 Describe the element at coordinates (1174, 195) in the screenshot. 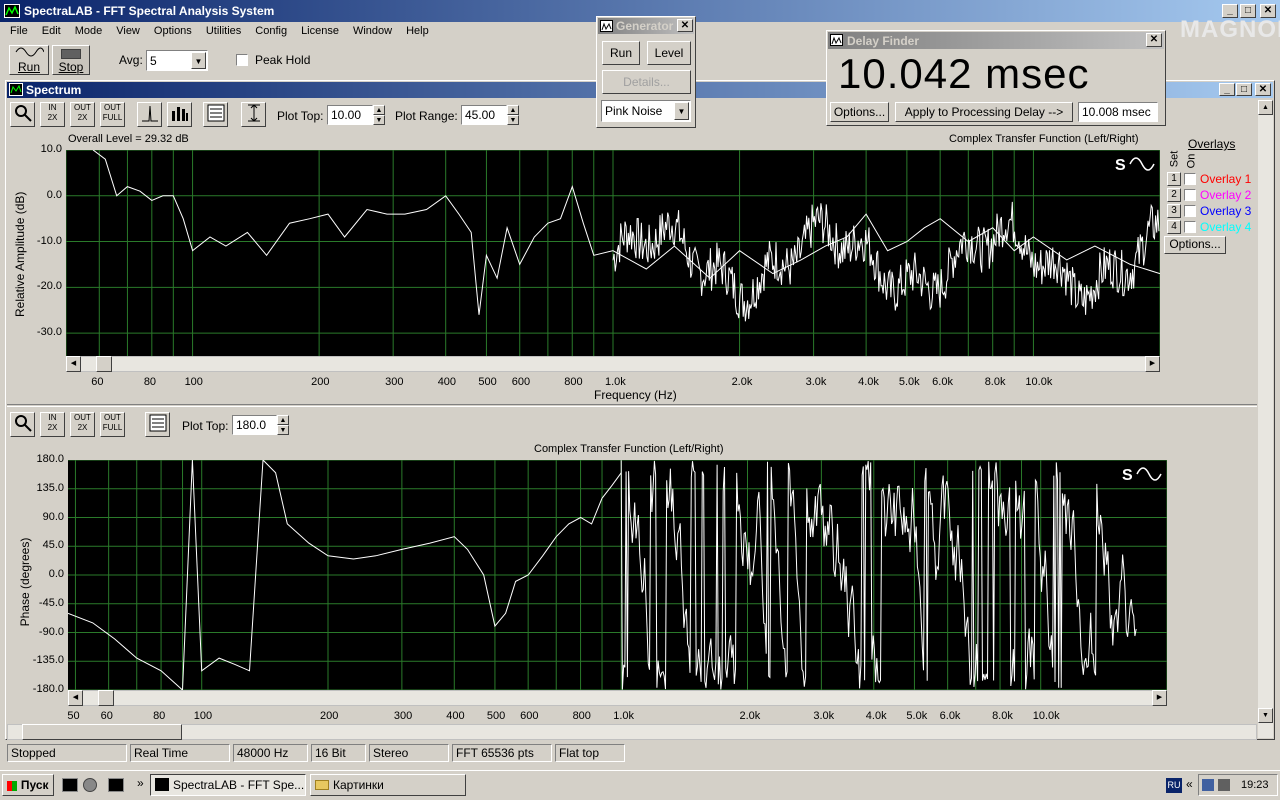

I see `overlay-set-button: 2` at that location.